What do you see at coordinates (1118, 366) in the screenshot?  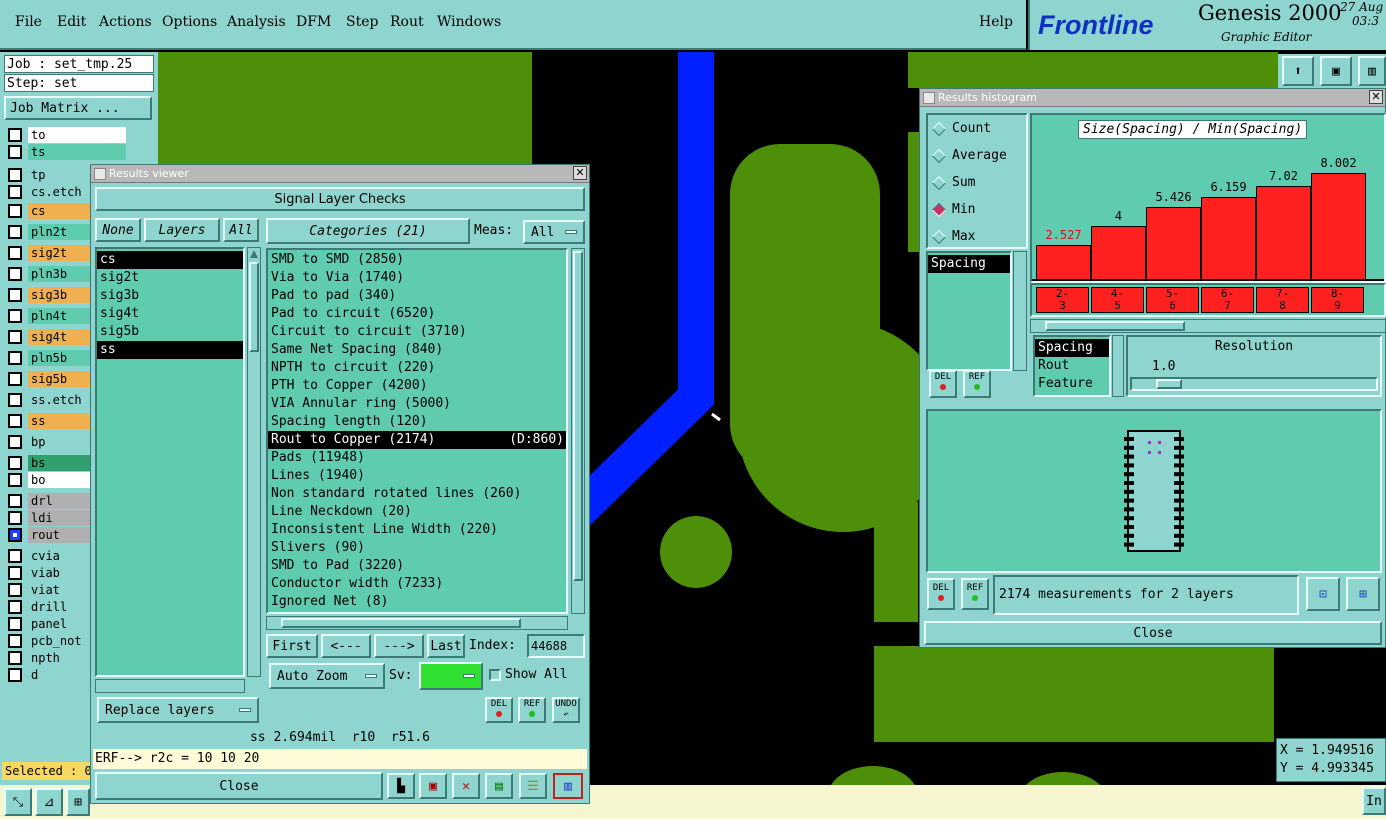 I see `measure-list-scrollbar` at bounding box center [1118, 366].